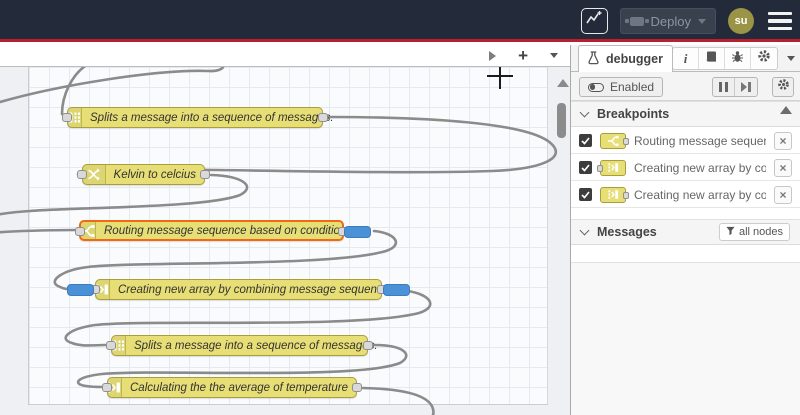  Describe the element at coordinates (285, 56) in the screenshot. I see `flow-tabbar: +` at that location.